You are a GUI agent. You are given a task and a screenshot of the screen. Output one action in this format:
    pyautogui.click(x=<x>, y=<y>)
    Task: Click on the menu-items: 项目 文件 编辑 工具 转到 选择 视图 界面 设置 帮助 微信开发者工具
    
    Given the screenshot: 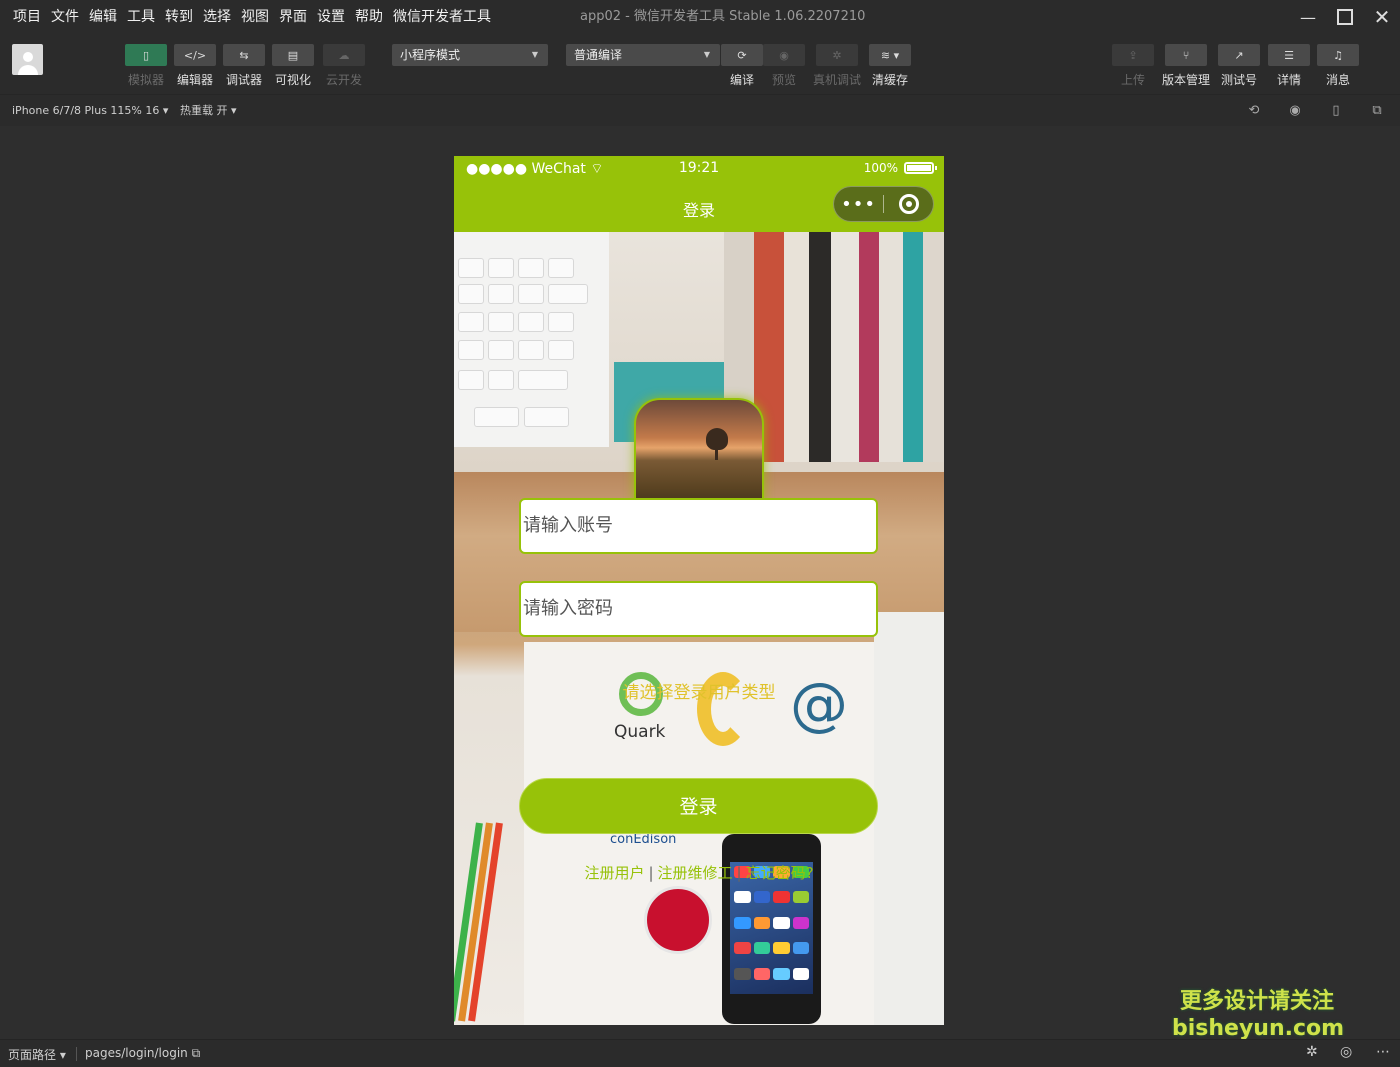 What is the action you would take?
    pyautogui.click(x=252, y=17)
    